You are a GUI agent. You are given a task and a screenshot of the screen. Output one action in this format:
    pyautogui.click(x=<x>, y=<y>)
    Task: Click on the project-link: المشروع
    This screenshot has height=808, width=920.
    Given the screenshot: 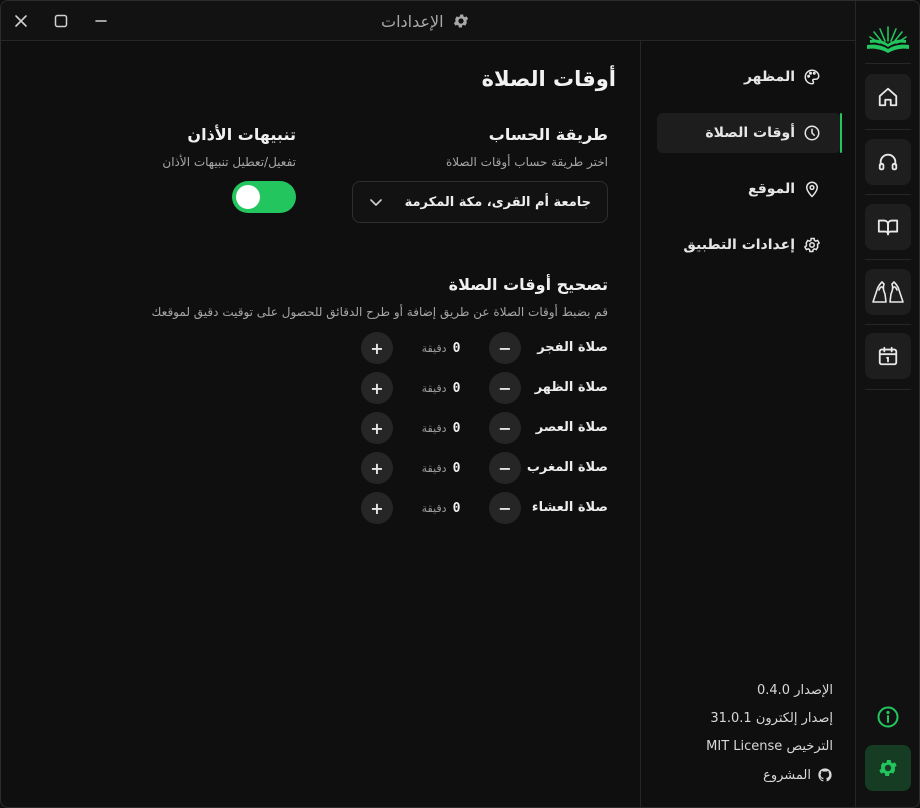 What is the action you would take?
    pyautogui.click(x=798, y=775)
    